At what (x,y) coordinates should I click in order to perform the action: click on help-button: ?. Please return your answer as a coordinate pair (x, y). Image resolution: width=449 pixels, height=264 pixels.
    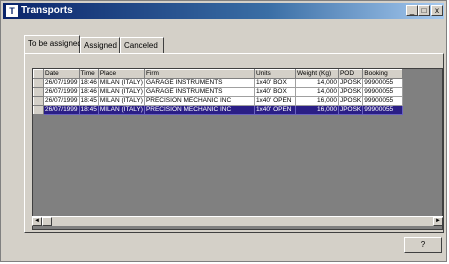
    Looking at the image, I should click on (423, 245).